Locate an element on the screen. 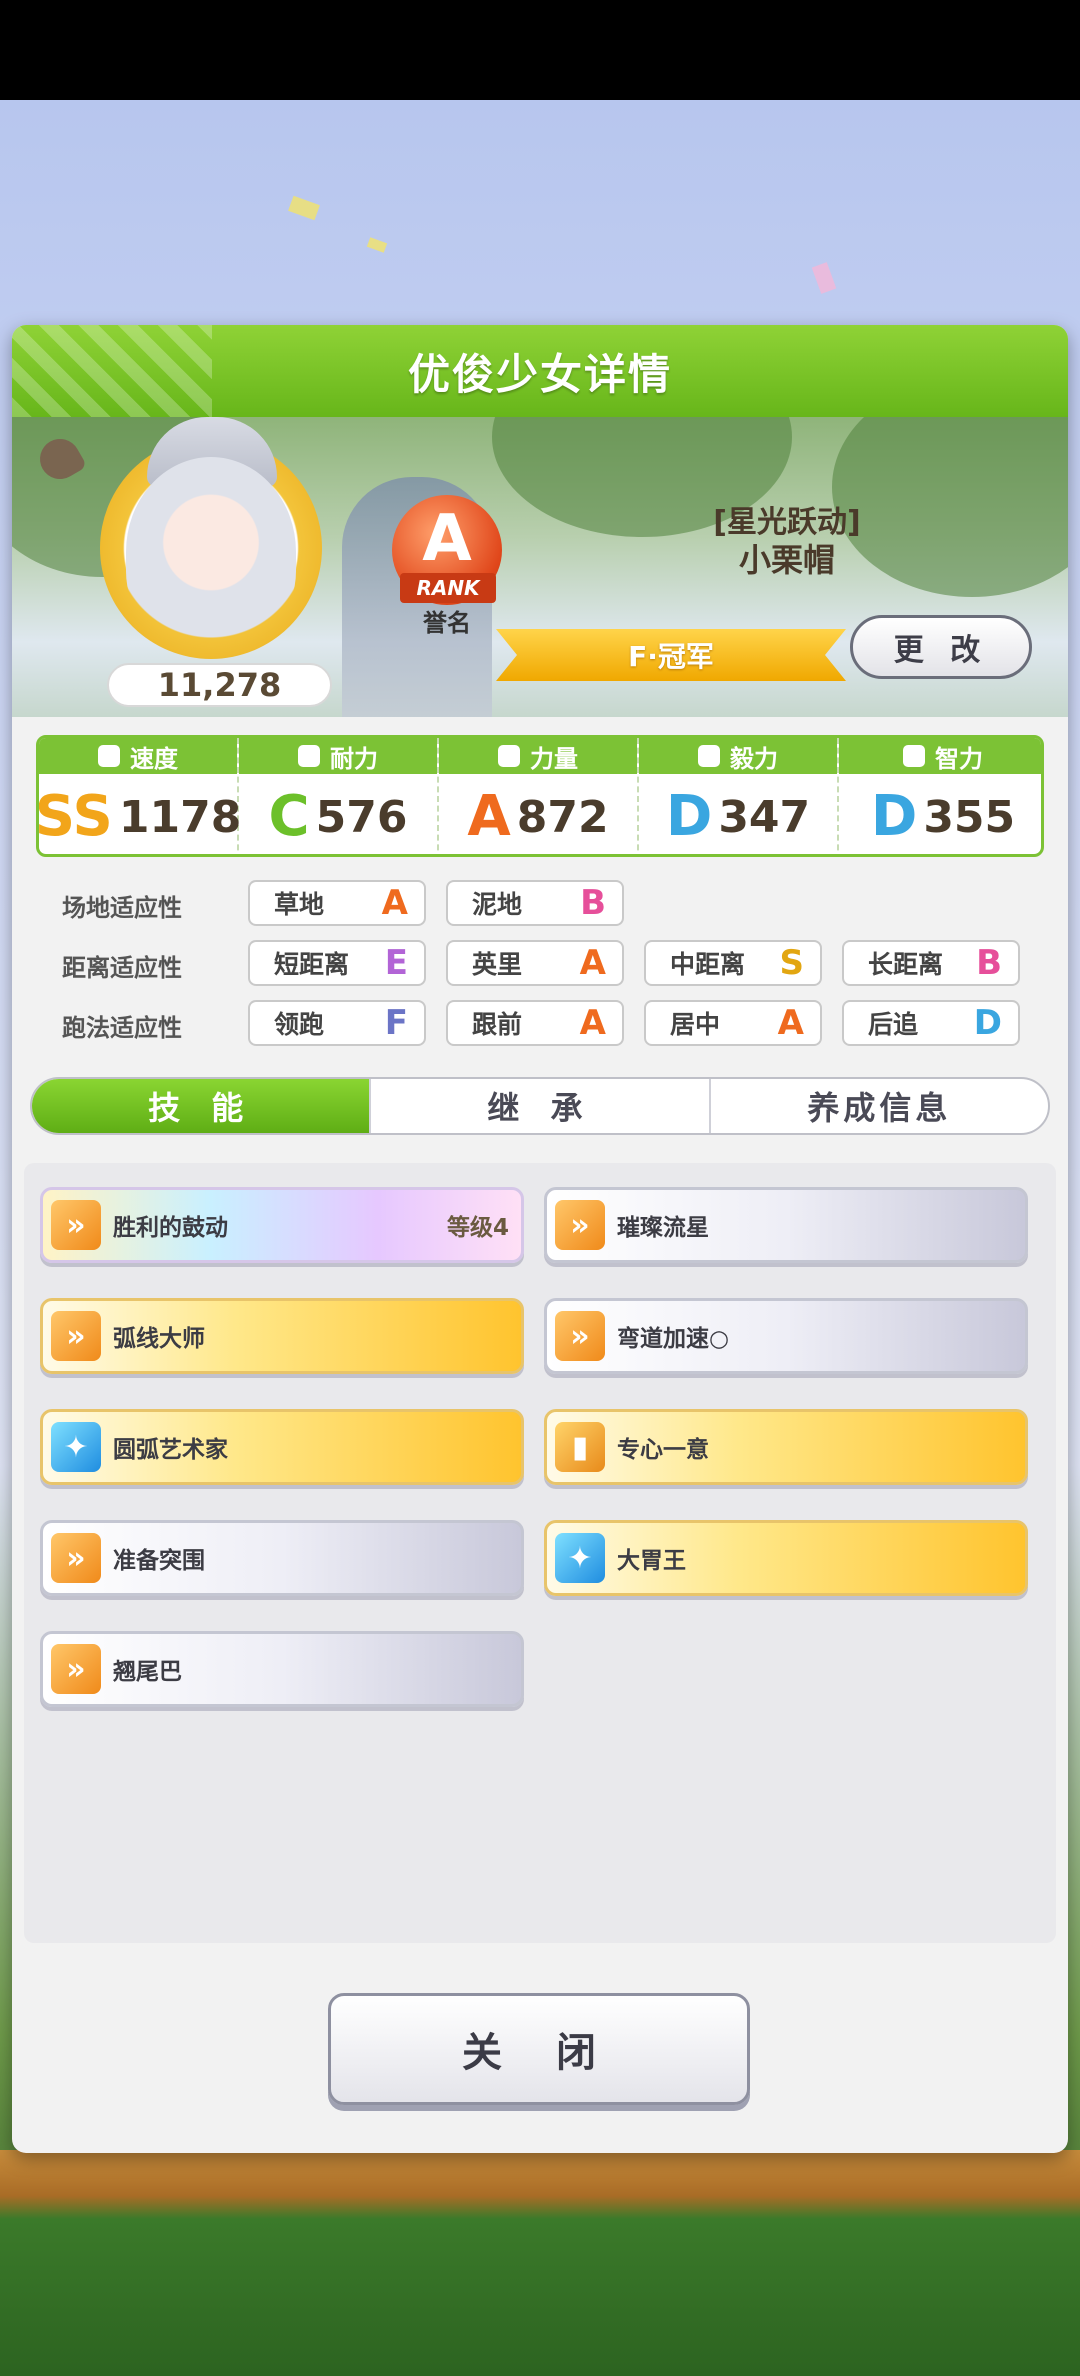 Image resolution: width=1080 pixels, height=2376 pixels. dialog-header: 优俊少女详情 is located at coordinates (540, 371).